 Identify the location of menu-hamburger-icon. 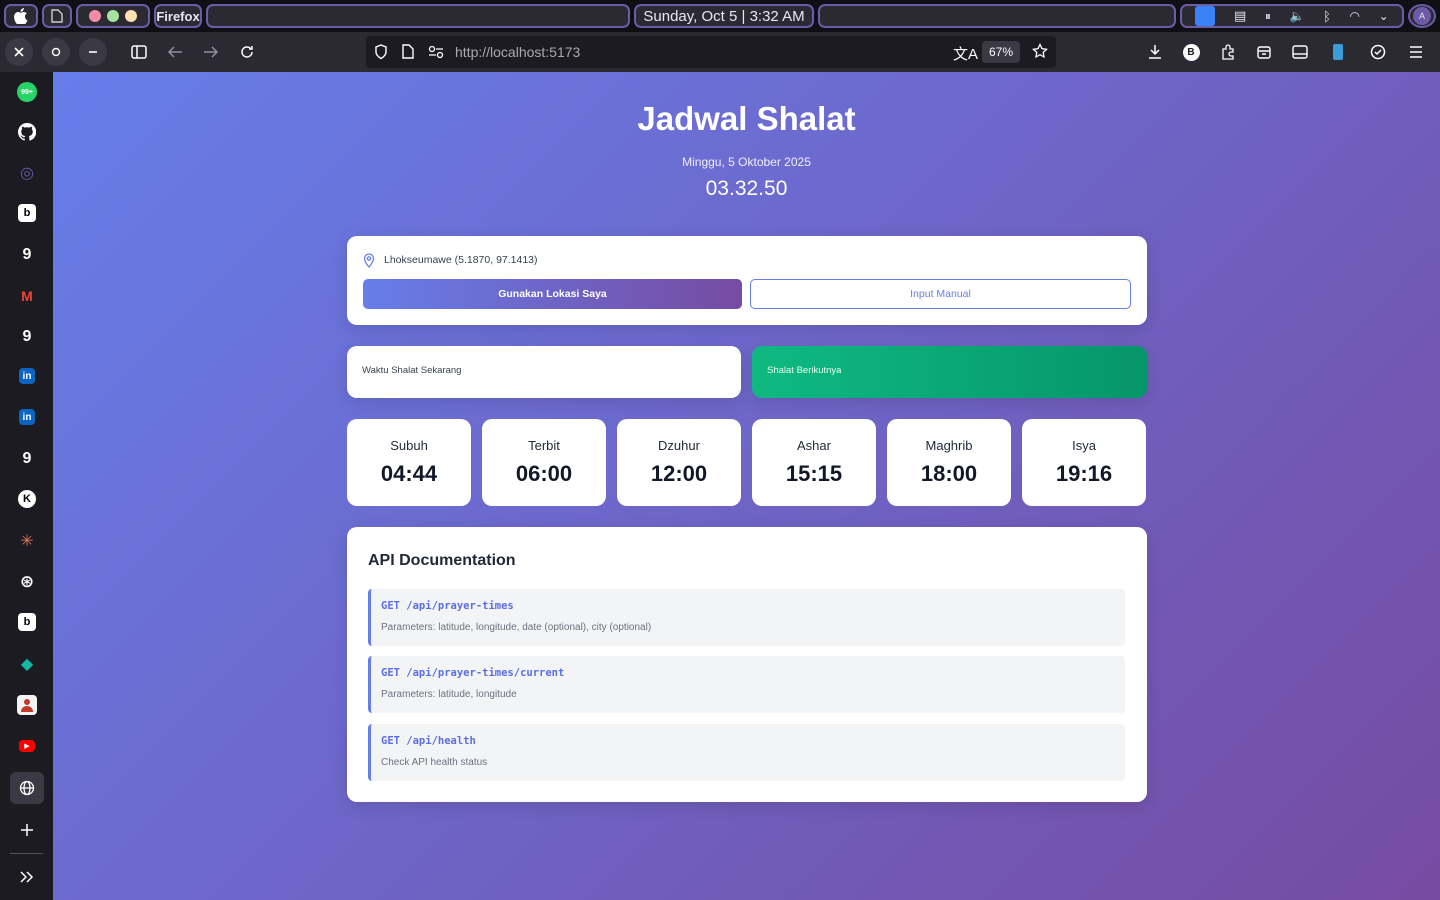
(1416, 52).